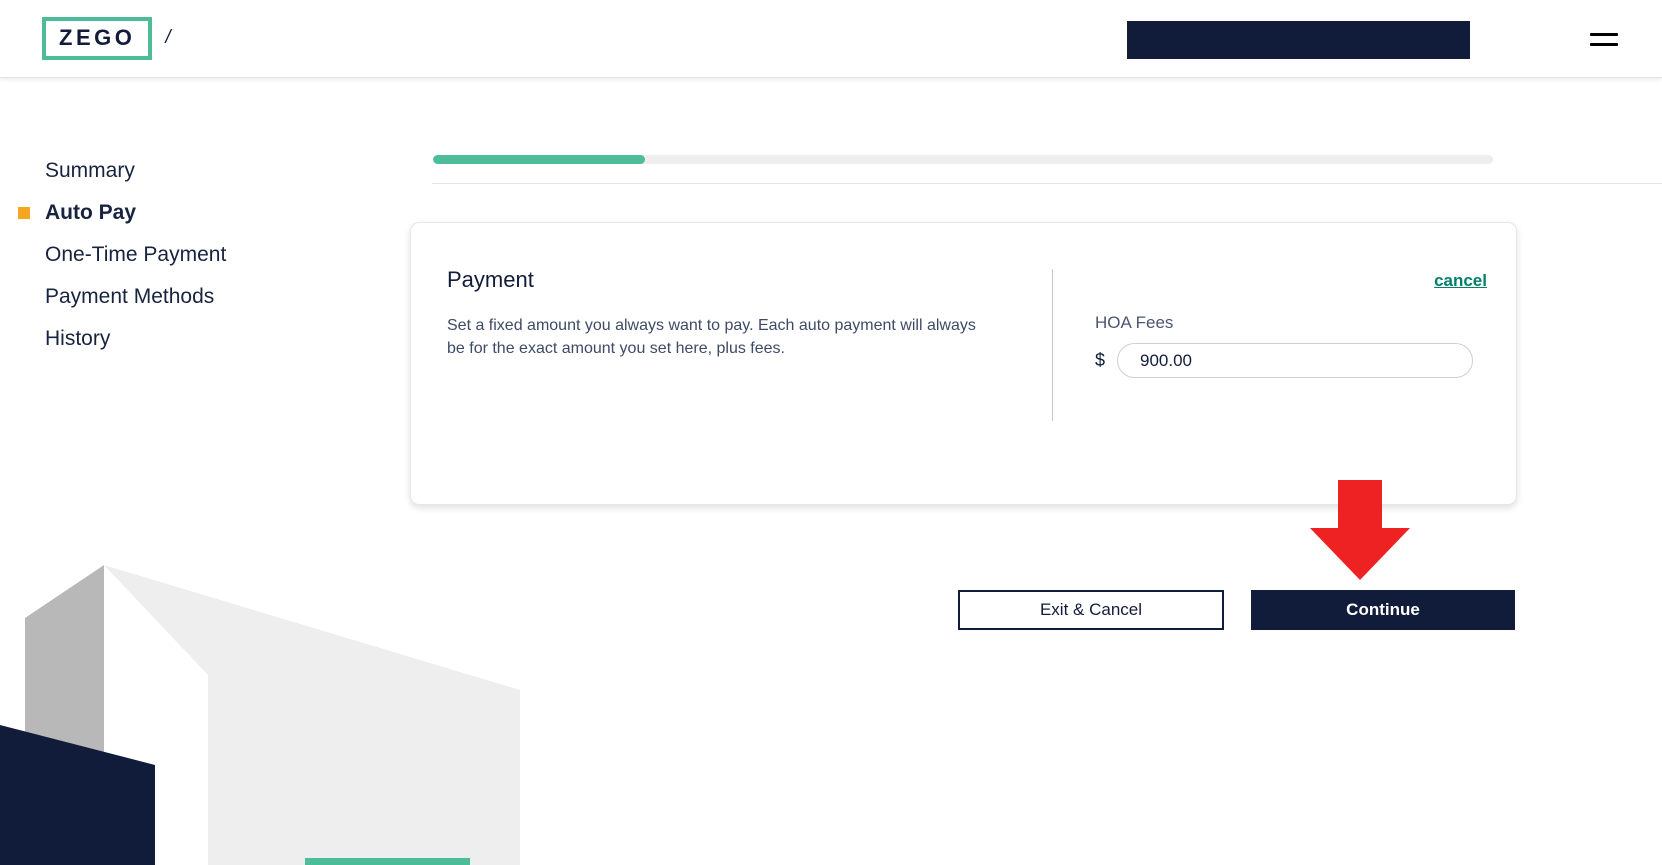  I want to click on sidebar-item-auto-pay: Auto Pay, so click(200, 213).